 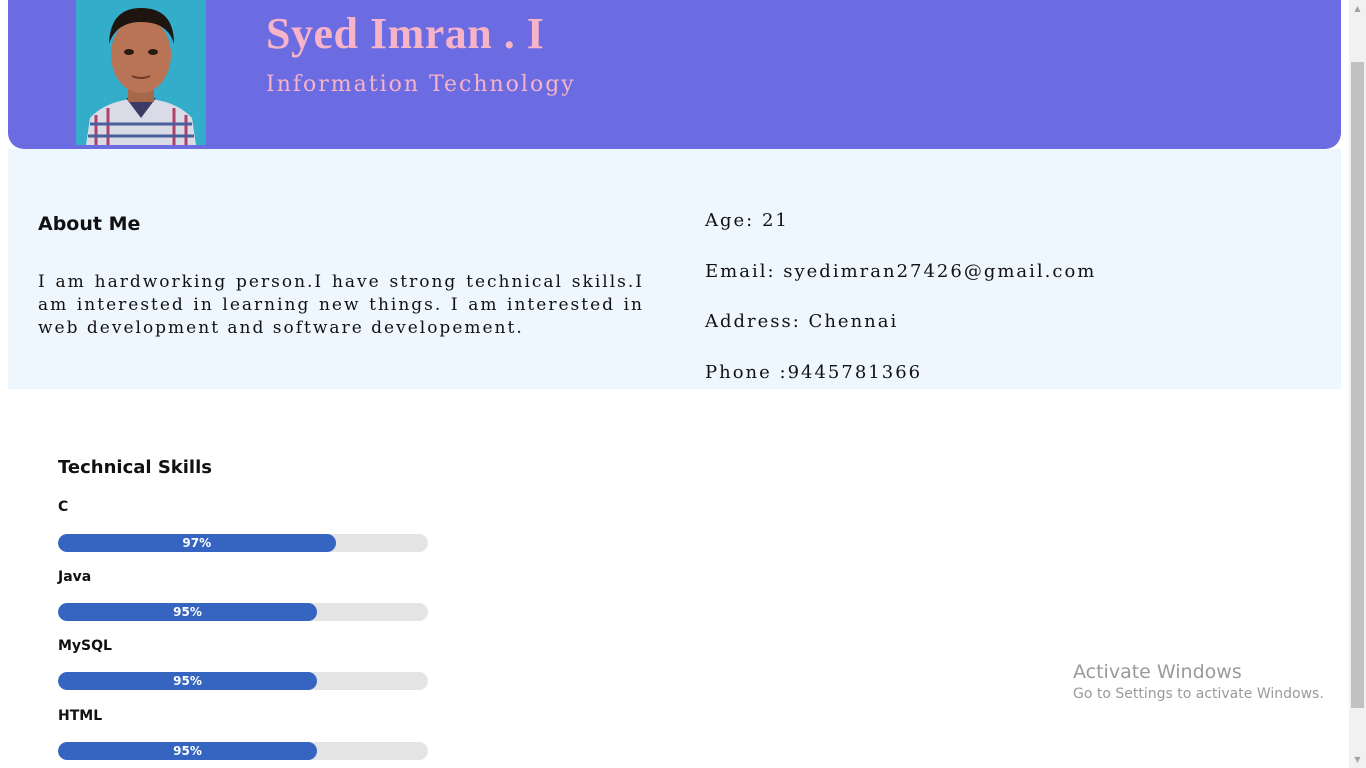 What do you see at coordinates (747, 220) in the screenshot?
I see `age-text: Age: 21` at bounding box center [747, 220].